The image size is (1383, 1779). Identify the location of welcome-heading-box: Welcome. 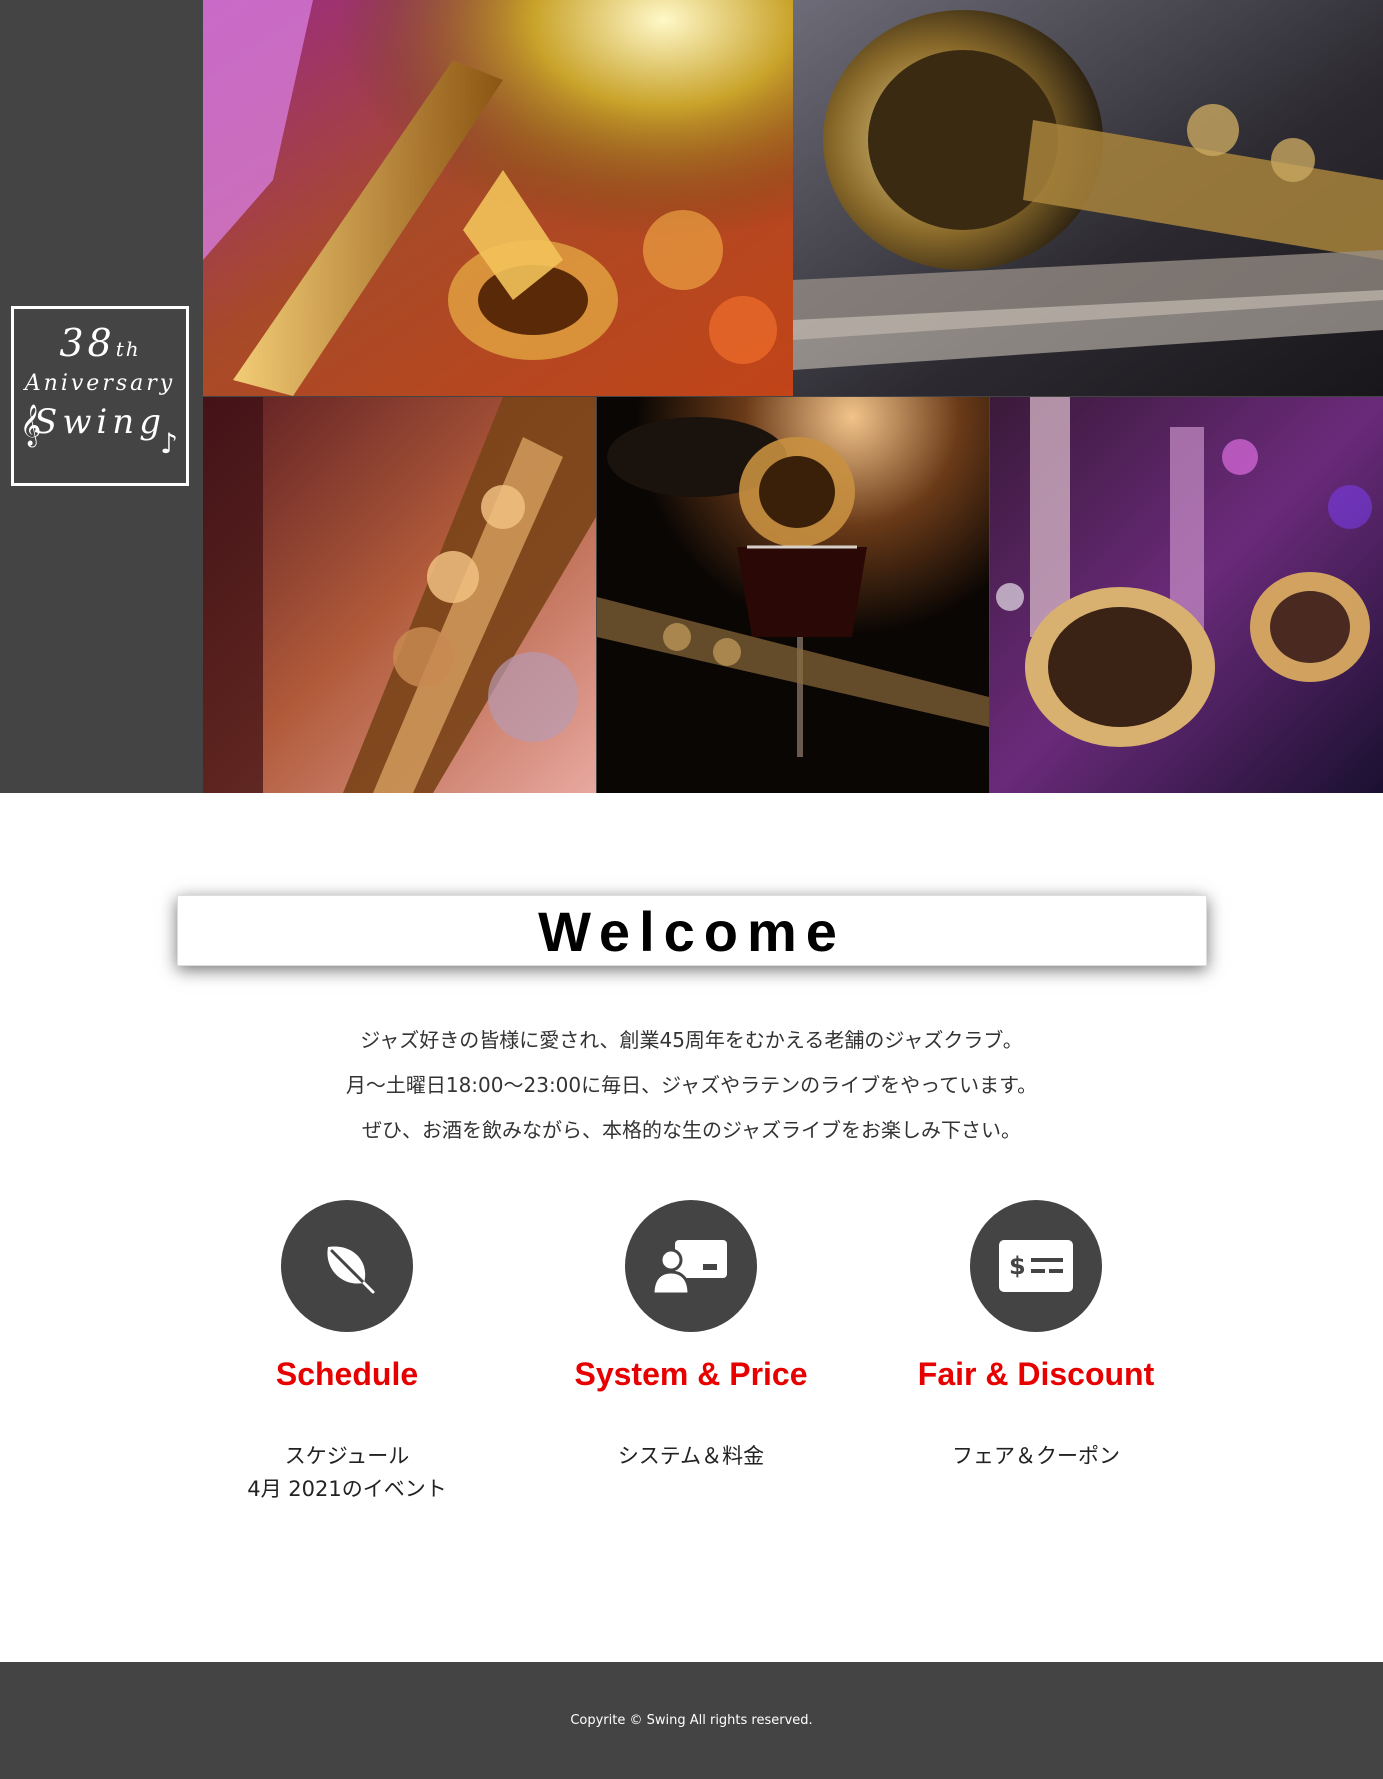
(692, 930).